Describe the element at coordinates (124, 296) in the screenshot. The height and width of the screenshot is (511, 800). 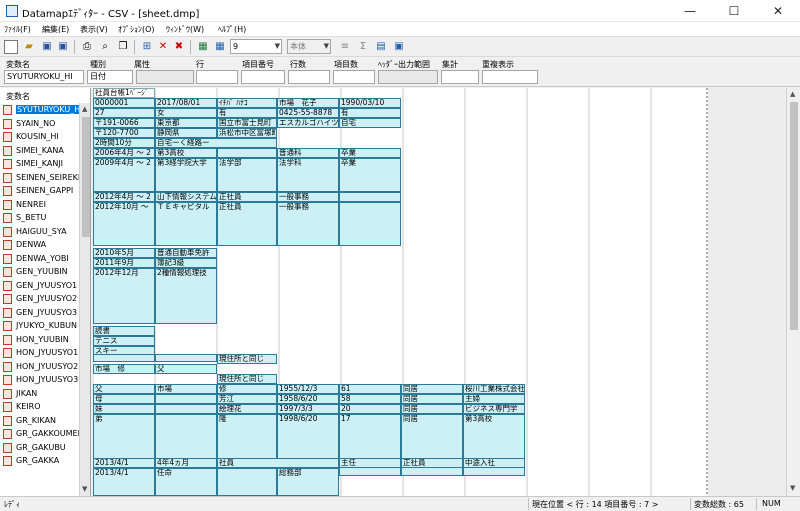
I see `cell-lic3-date: 2012年12月` at that location.